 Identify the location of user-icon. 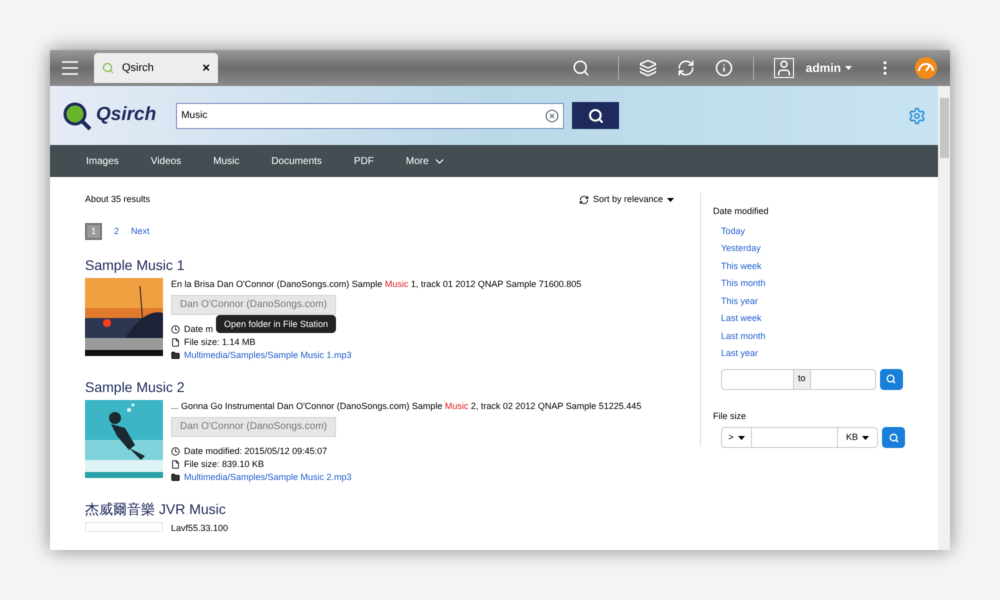
(784, 68).